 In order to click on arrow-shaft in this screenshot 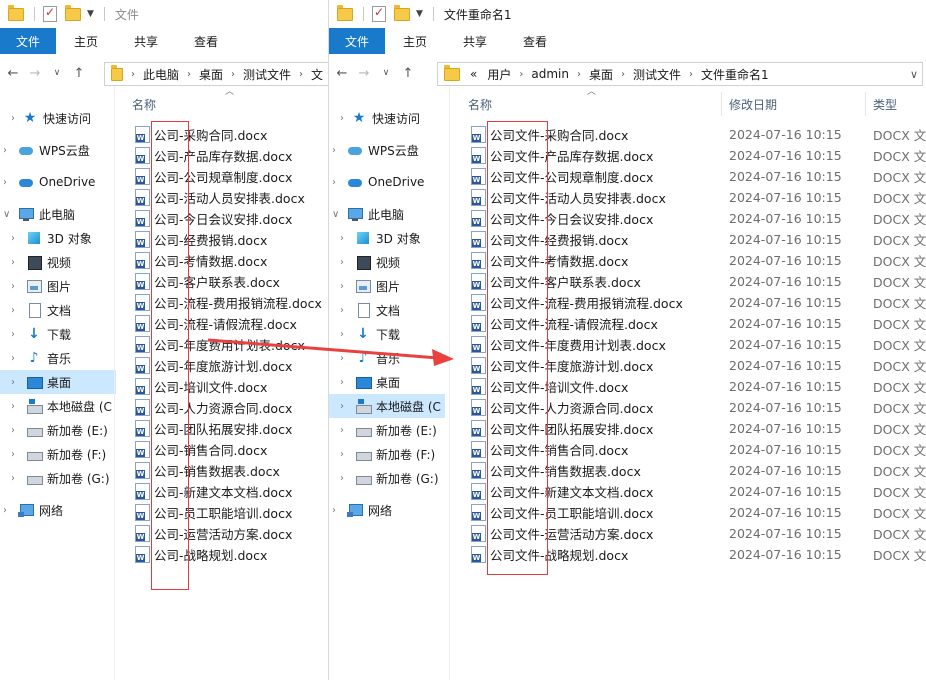, I will do `click(323, 349)`.